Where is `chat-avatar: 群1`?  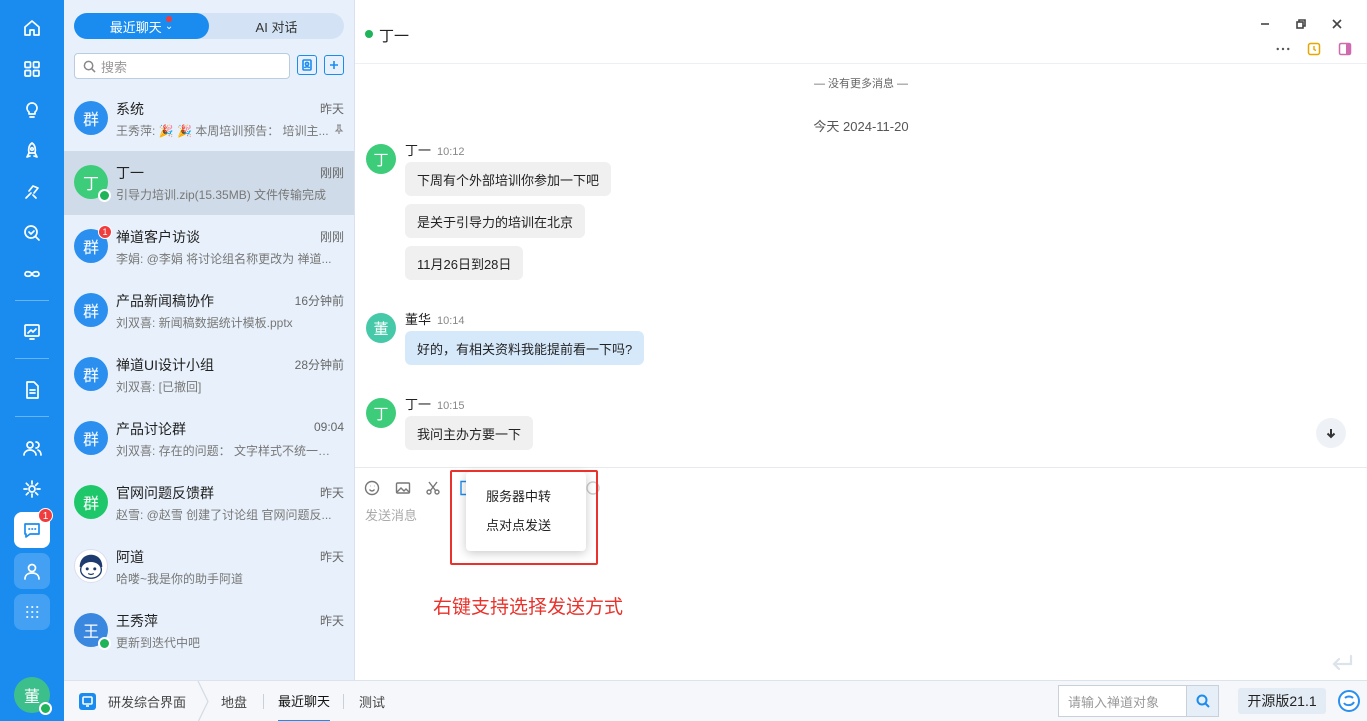
chat-avatar: 群1 is located at coordinates (93, 244).